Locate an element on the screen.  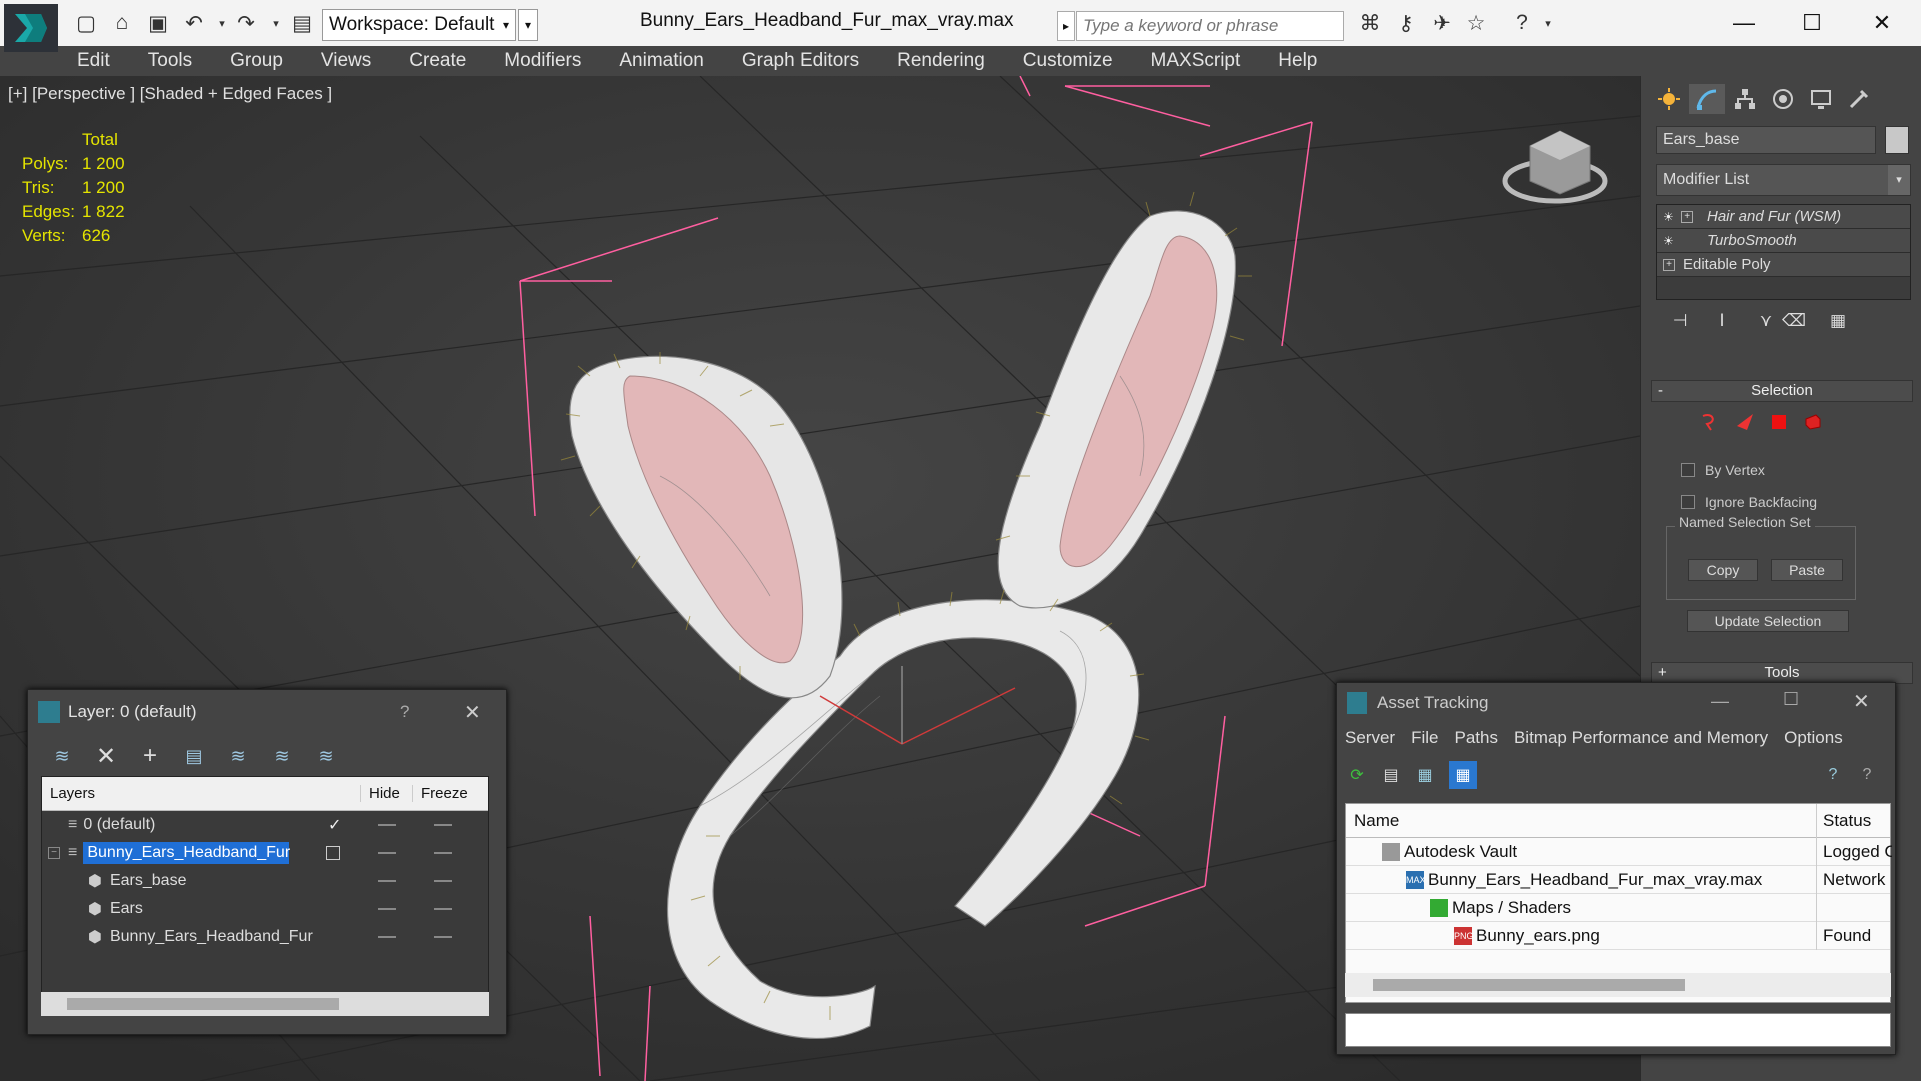
minimize-button: — is located at coordinates (1744, 23).